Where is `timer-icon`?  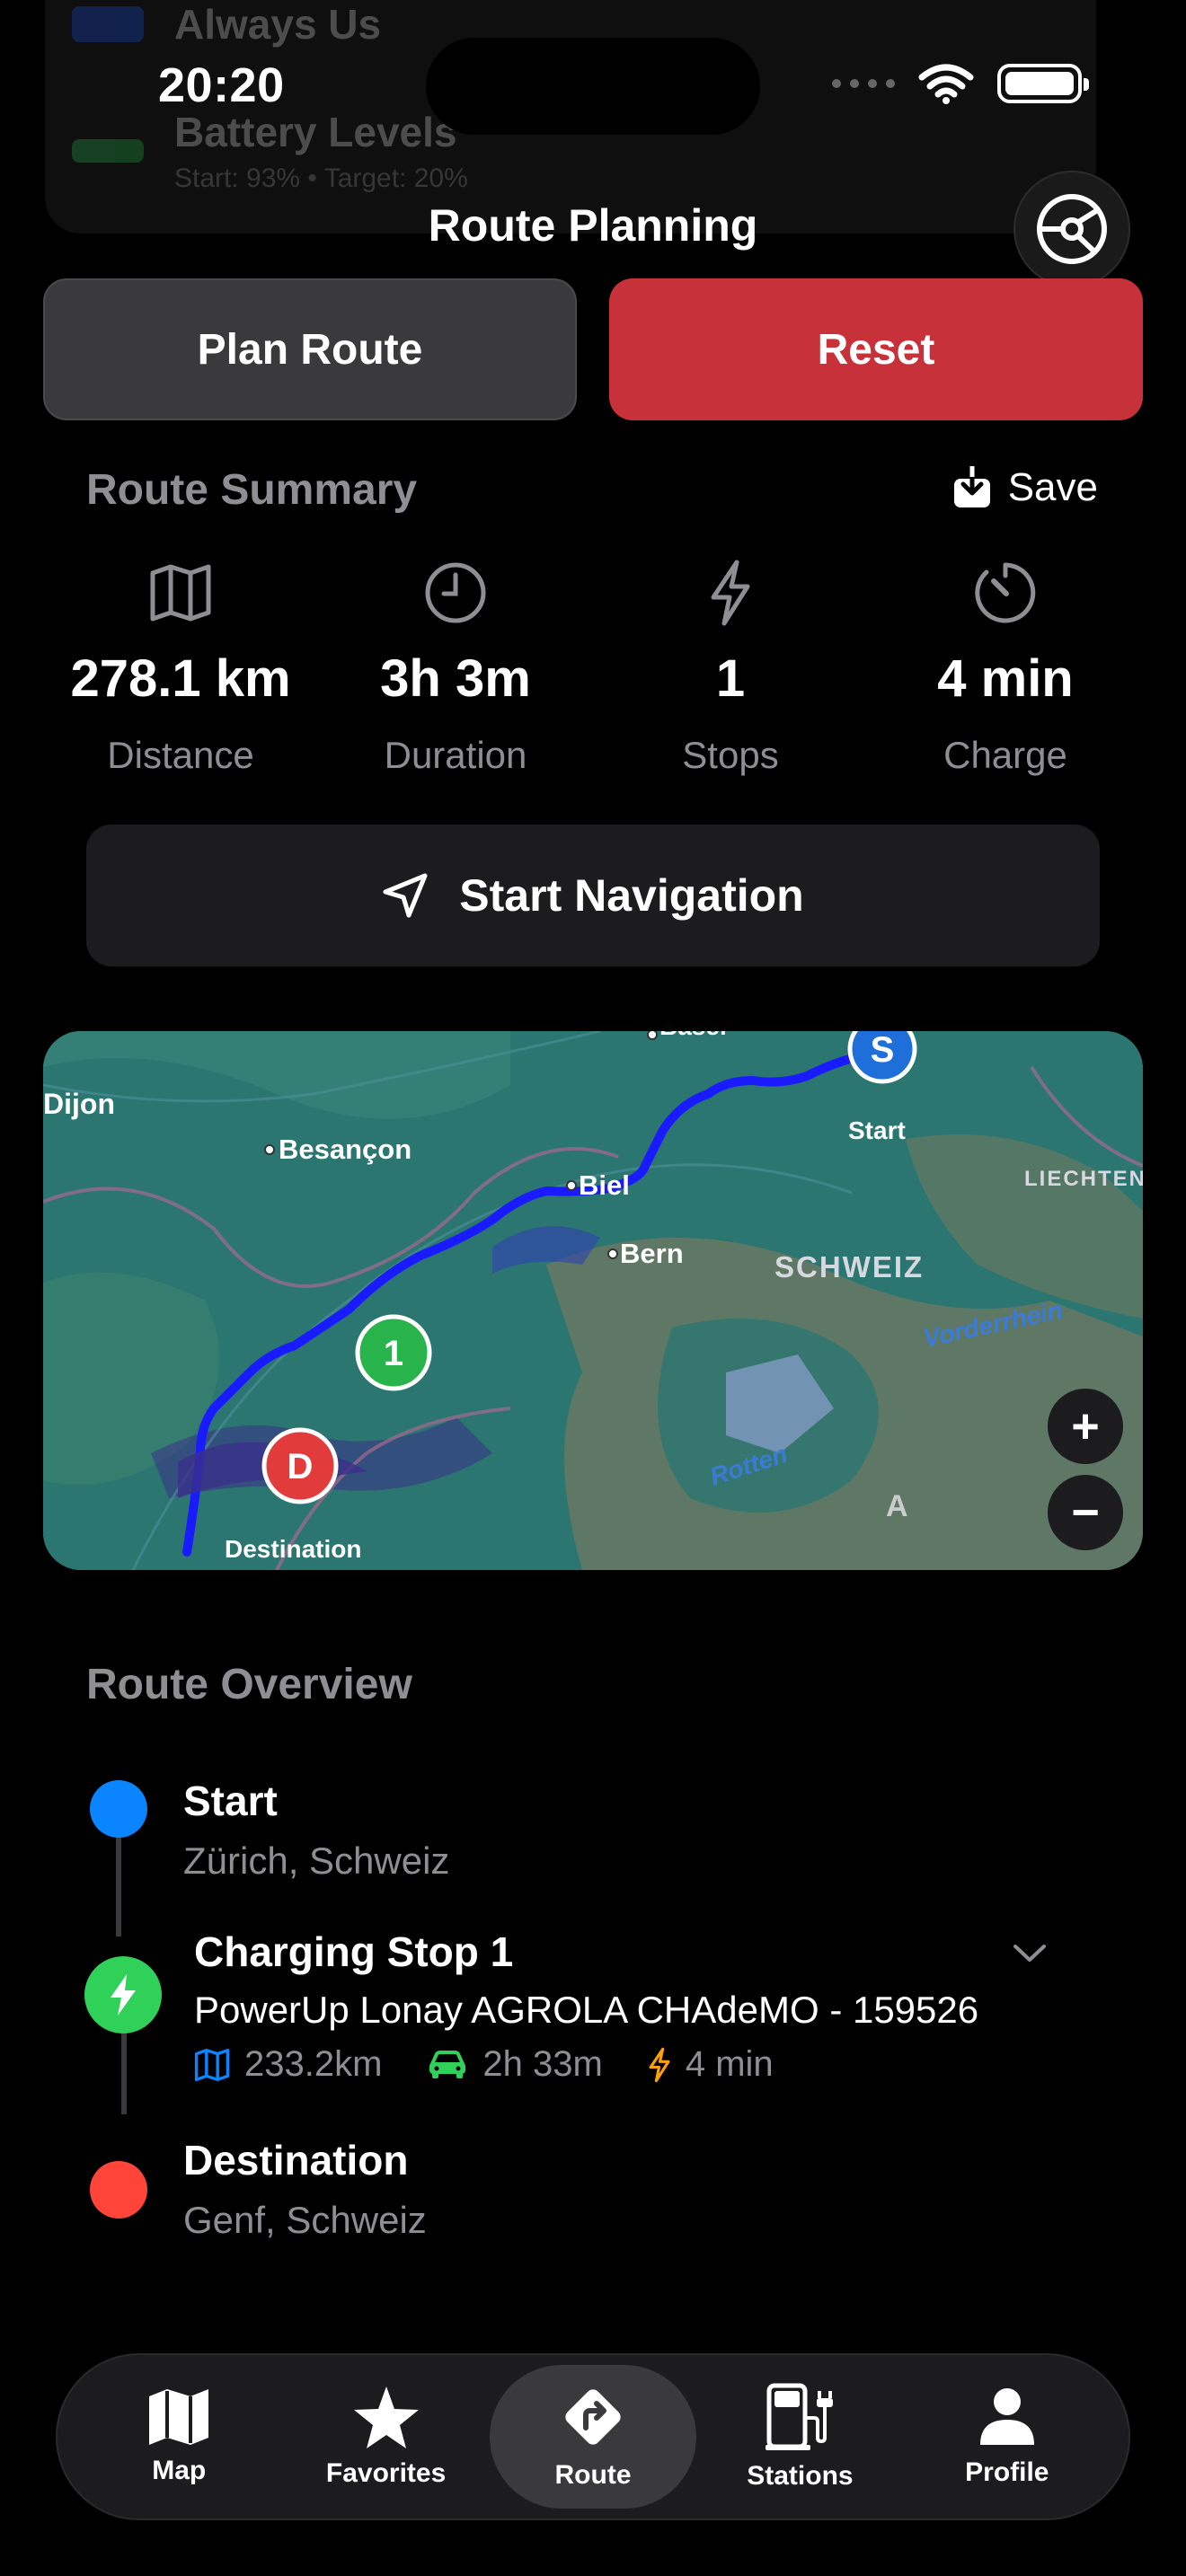 timer-icon is located at coordinates (1005, 592).